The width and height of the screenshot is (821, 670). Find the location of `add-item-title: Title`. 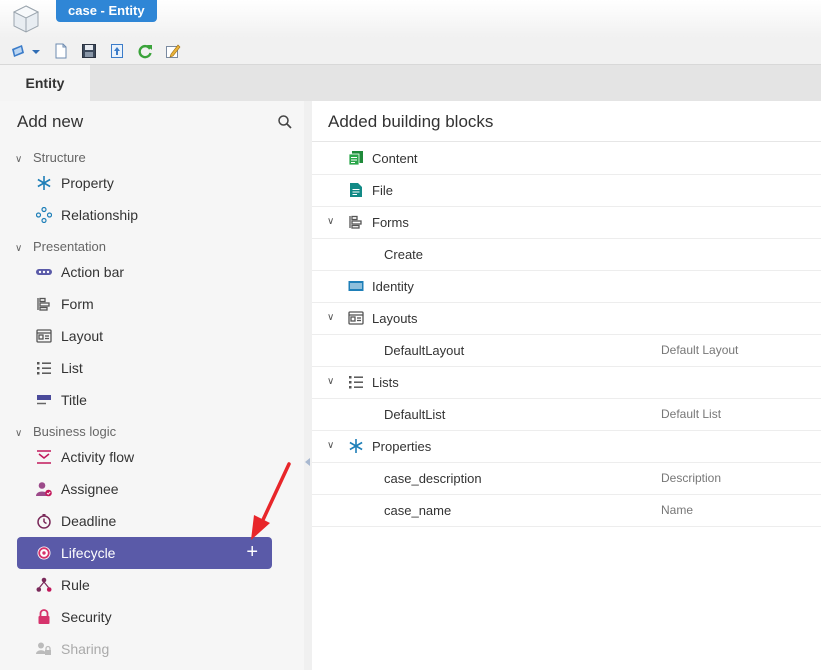

add-item-title: Title is located at coordinates (144, 400).